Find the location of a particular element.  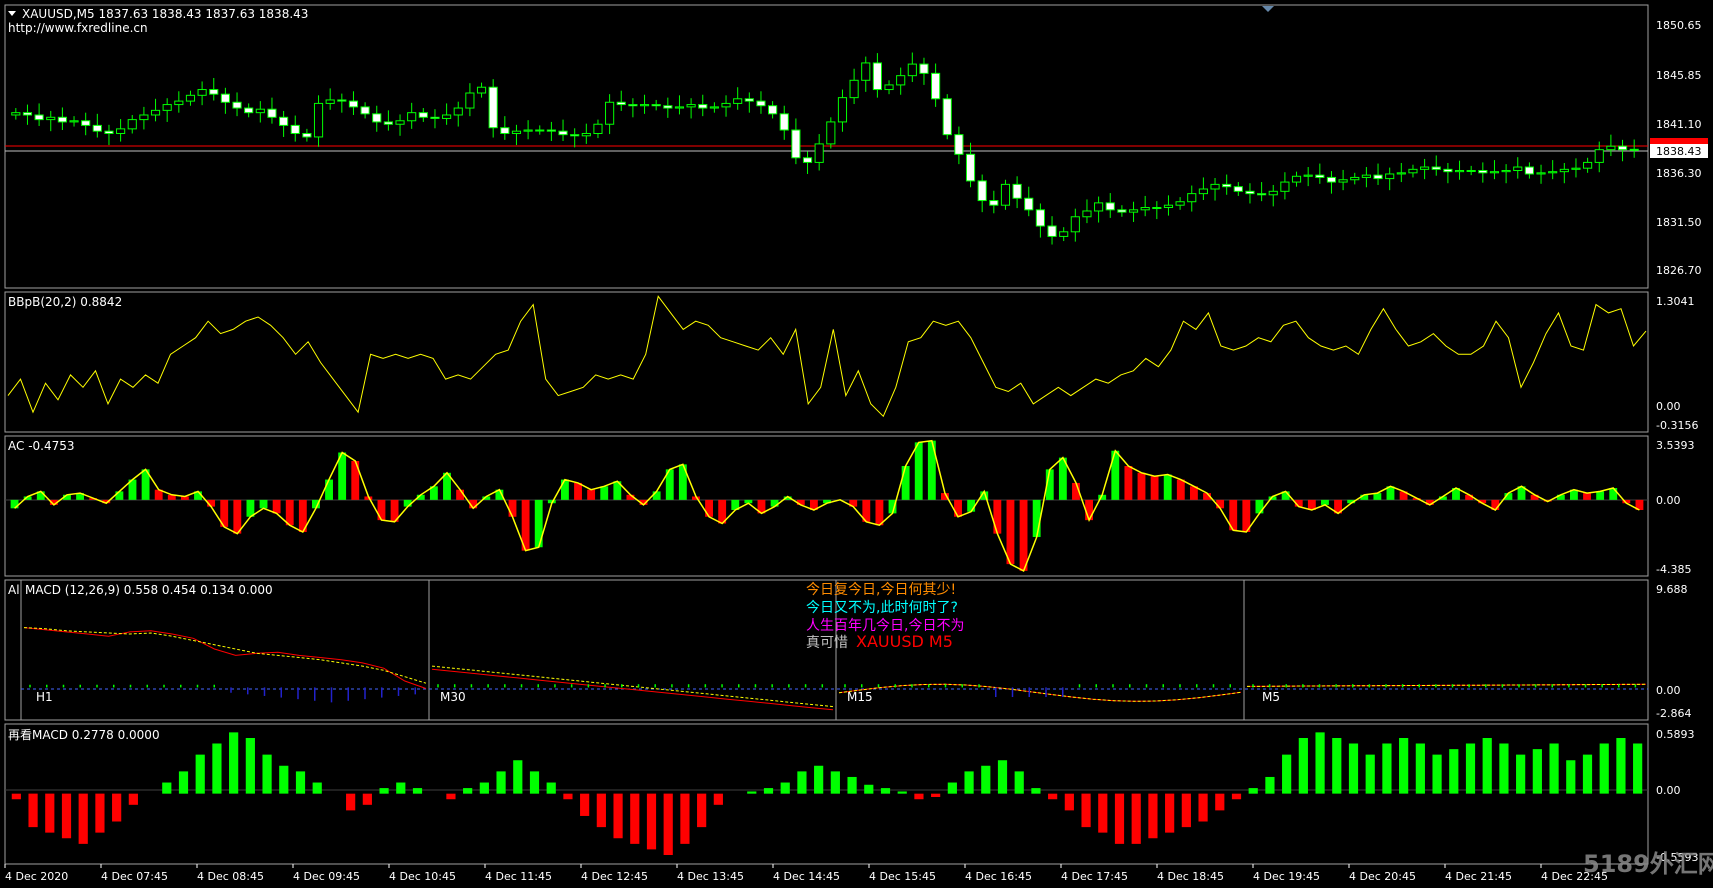

time-label: 4 Dec 09:45 is located at coordinates (326, 876).